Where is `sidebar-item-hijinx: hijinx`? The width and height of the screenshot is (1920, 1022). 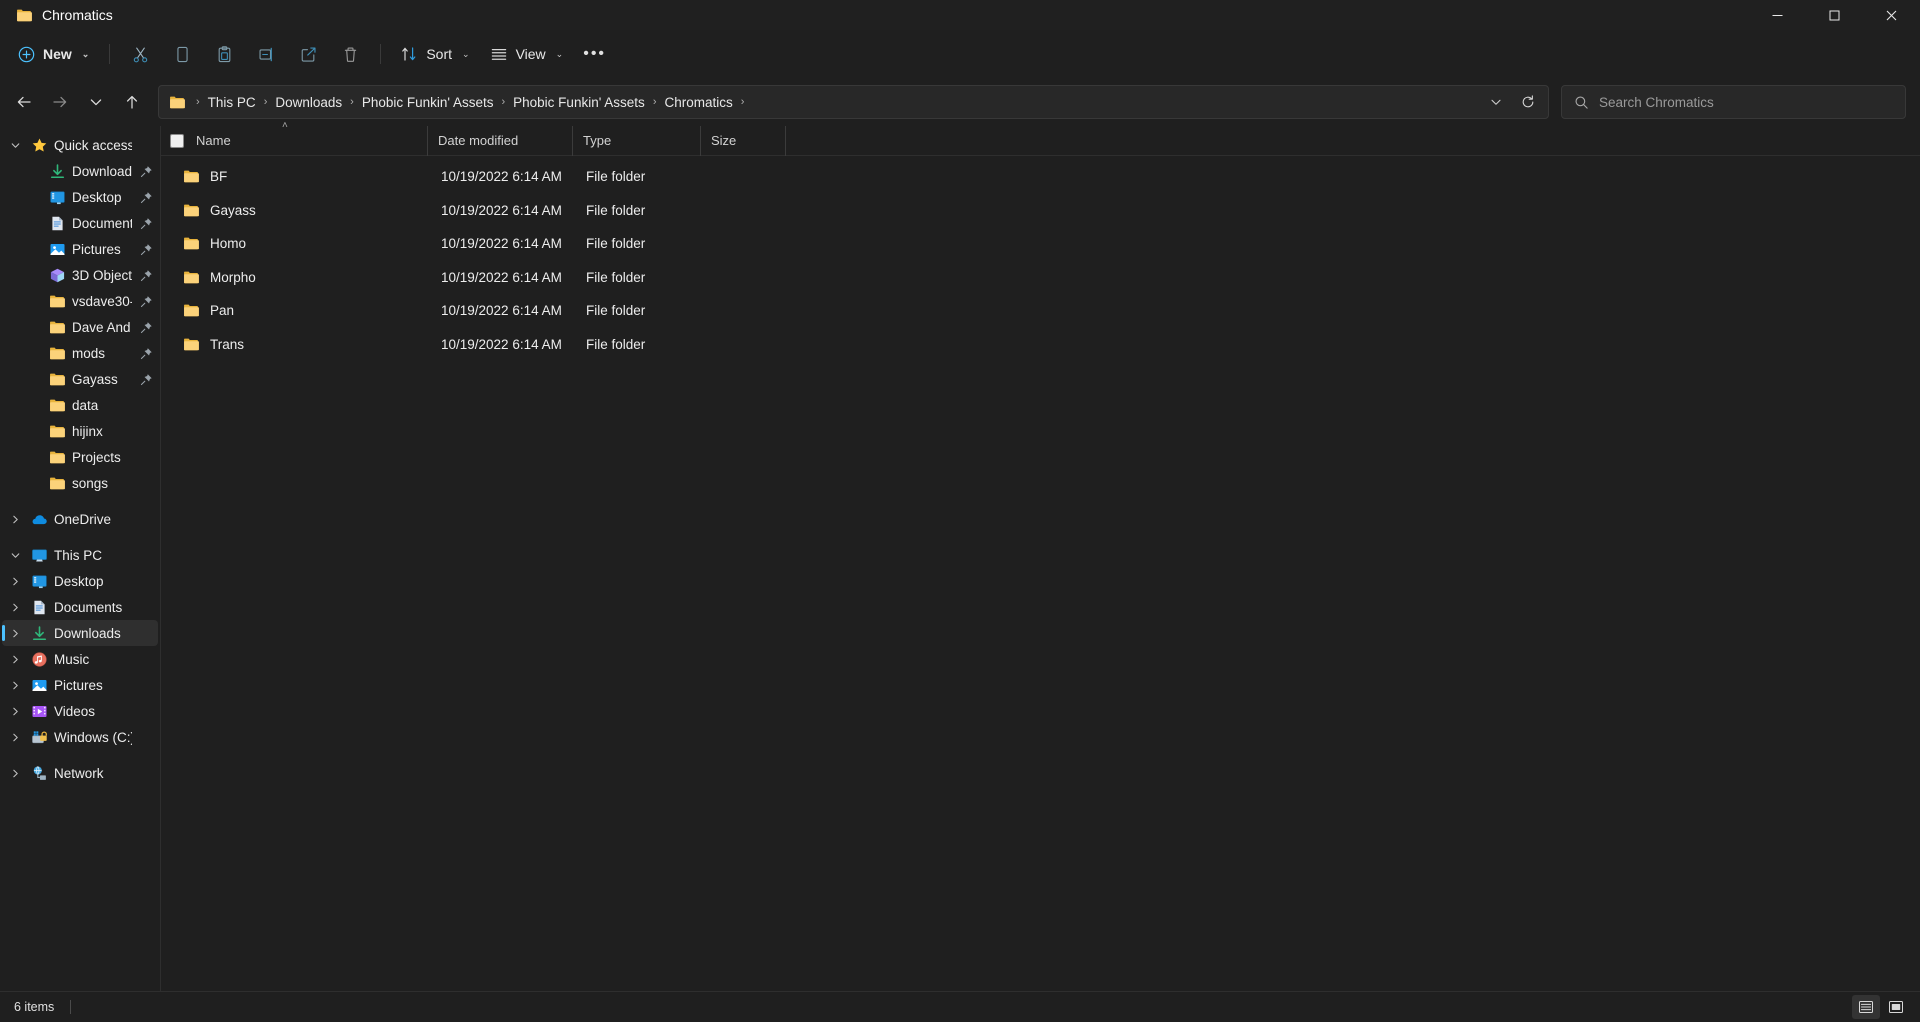
sidebar-item-hijinx: hijinx is located at coordinates (80, 431).